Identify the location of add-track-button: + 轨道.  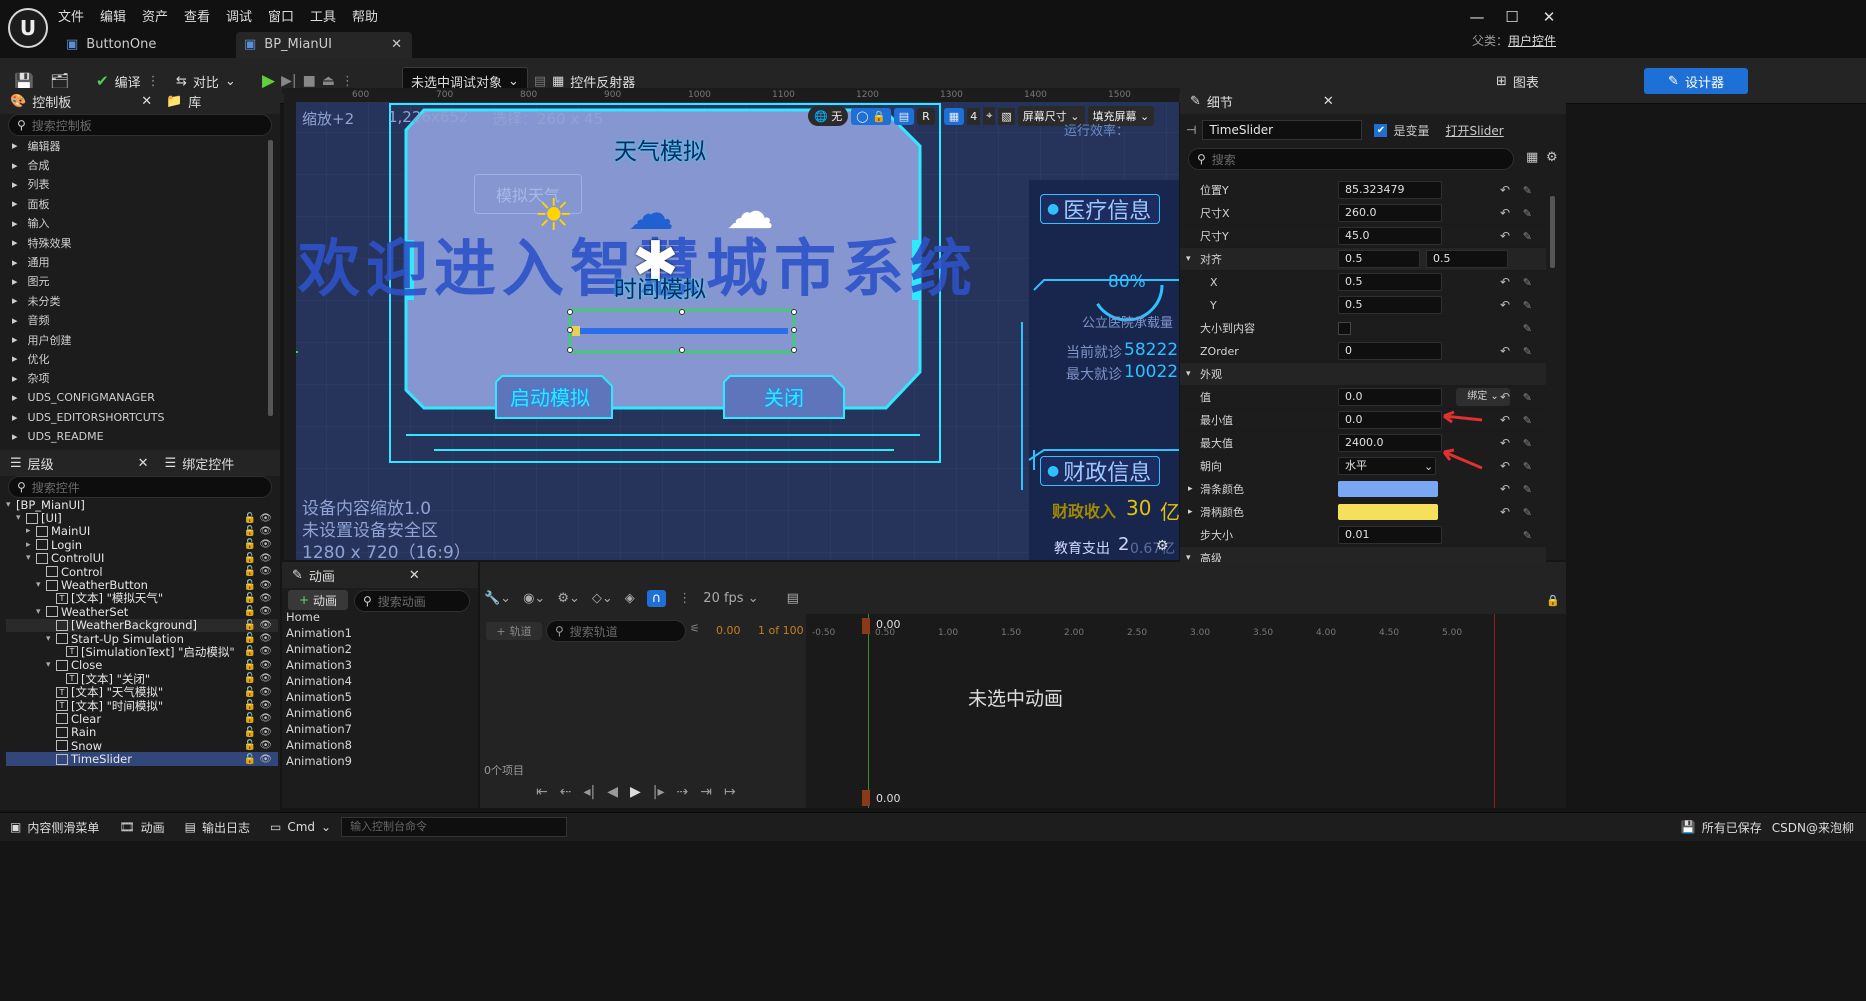
(514, 631).